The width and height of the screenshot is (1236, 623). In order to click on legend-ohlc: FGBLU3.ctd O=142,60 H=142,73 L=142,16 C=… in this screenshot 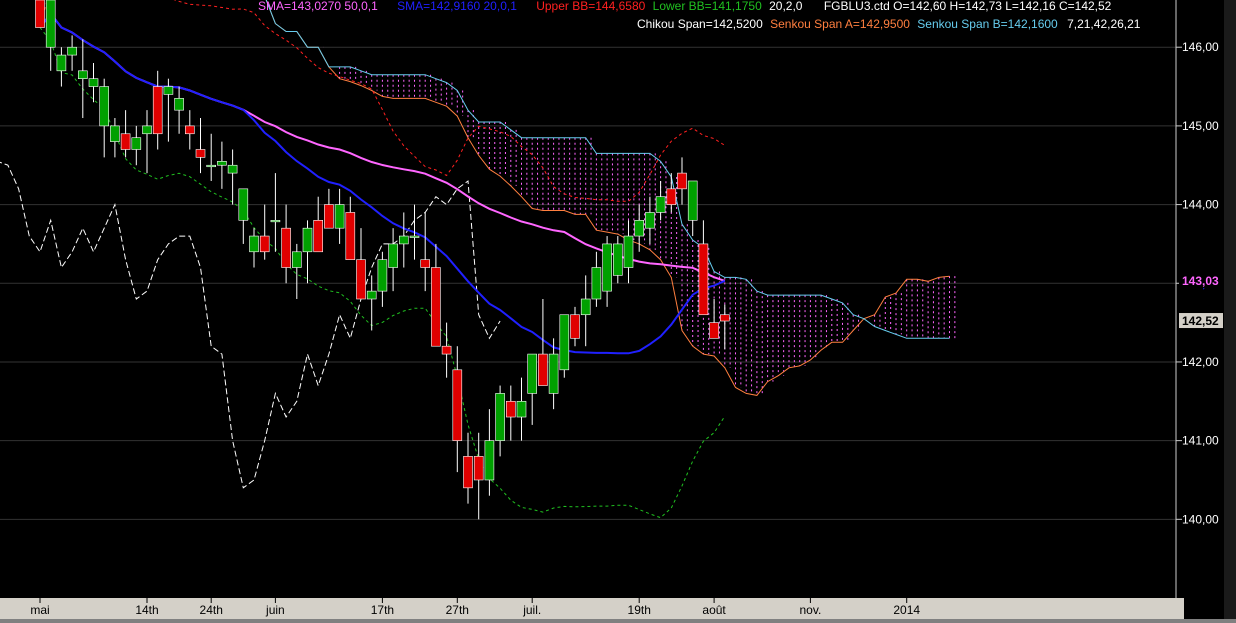, I will do `click(968, 6)`.